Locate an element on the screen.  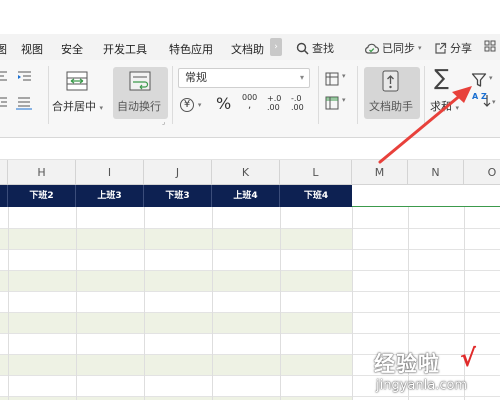
sync-button: 已同步 ▾ is located at coordinates (393, 48).